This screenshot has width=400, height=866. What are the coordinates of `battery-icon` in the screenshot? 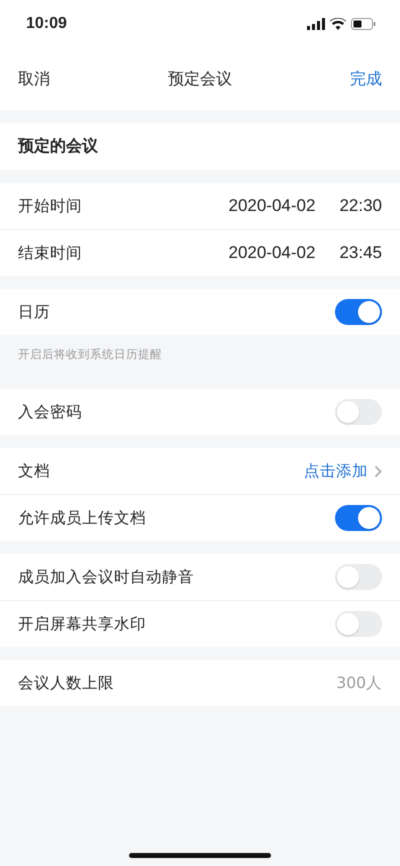 It's located at (363, 24).